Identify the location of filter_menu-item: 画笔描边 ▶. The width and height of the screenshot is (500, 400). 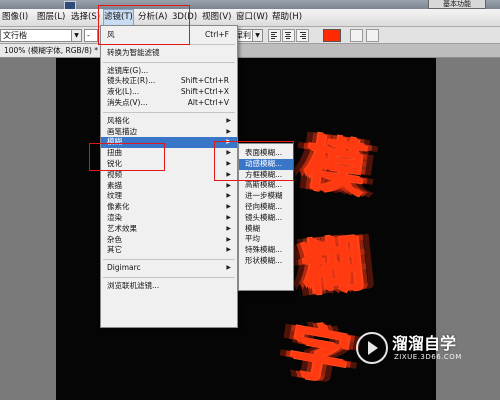
(169, 132).